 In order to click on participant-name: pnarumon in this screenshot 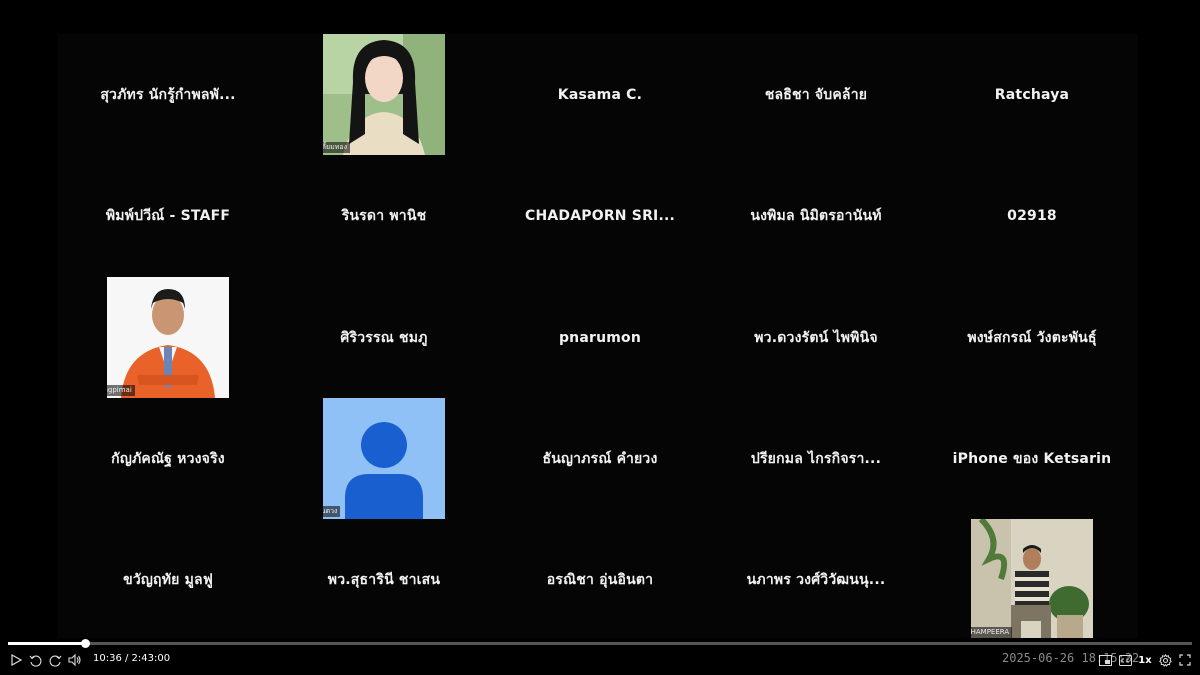, I will do `click(600, 337)`.